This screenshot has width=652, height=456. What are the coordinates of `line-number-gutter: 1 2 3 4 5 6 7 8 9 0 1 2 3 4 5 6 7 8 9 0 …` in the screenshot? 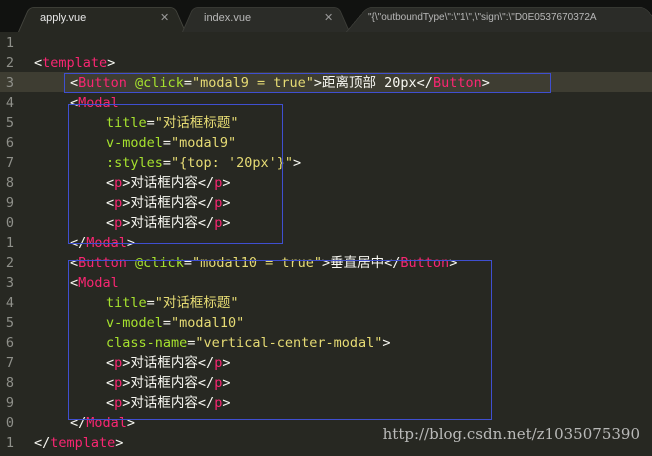 It's located at (7, 244).